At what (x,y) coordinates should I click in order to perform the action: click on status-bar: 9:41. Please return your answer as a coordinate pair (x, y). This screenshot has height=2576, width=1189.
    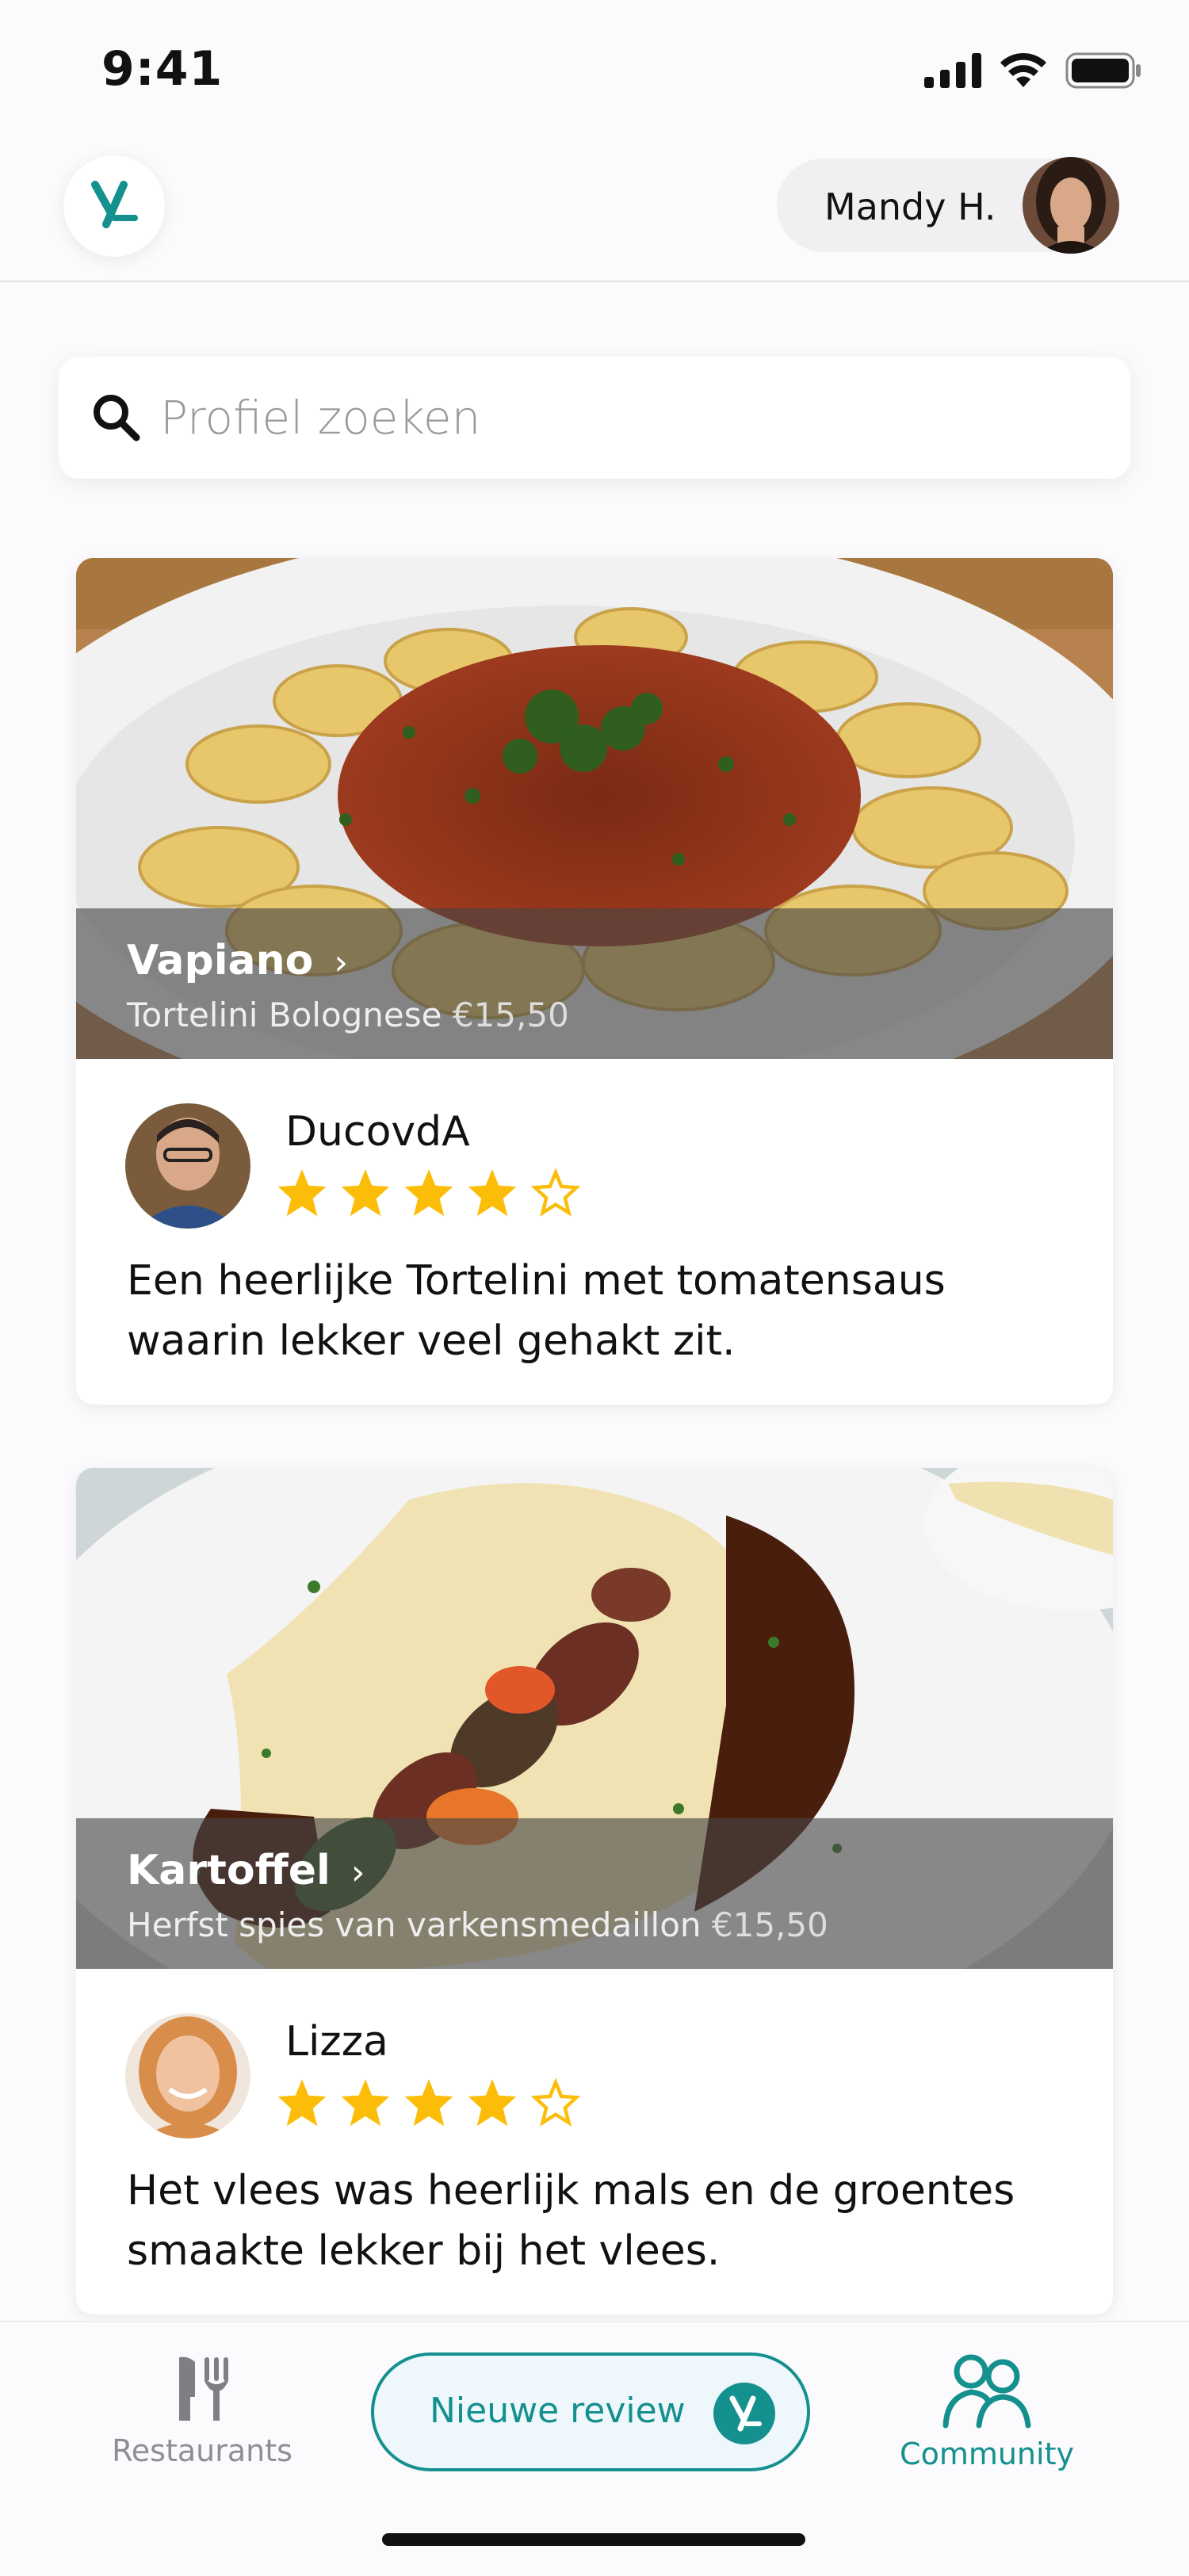
    Looking at the image, I should click on (594, 67).